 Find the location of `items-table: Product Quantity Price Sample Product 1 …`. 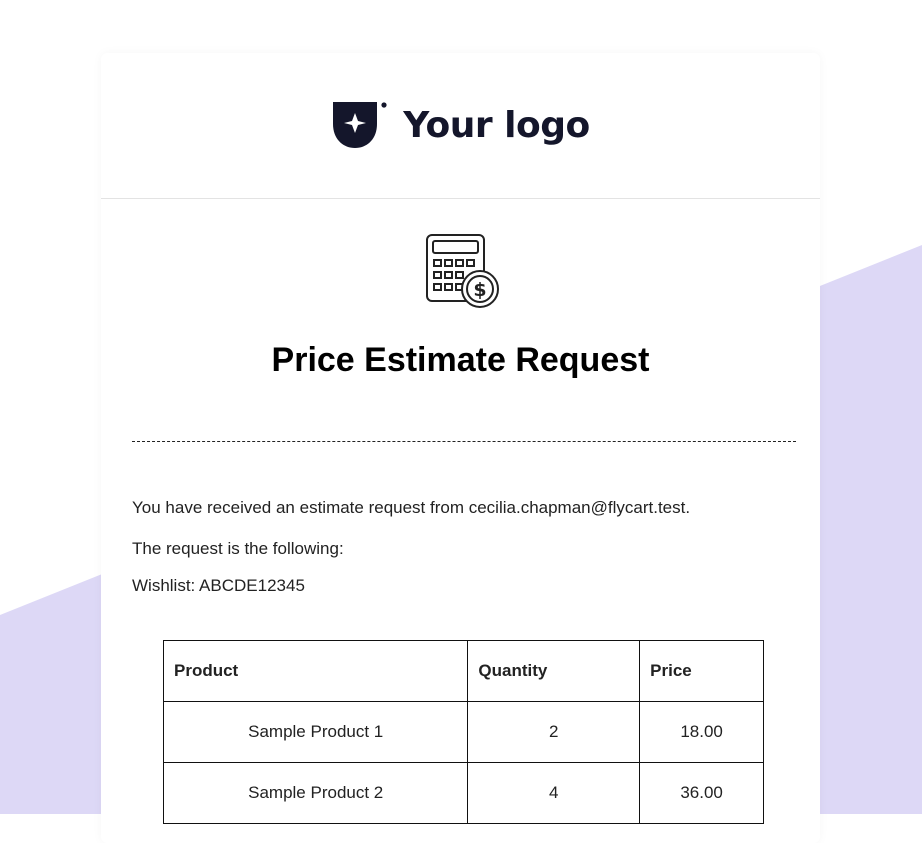

items-table: Product Quantity Price Sample Product 1 … is located at coordinates (463, 732).